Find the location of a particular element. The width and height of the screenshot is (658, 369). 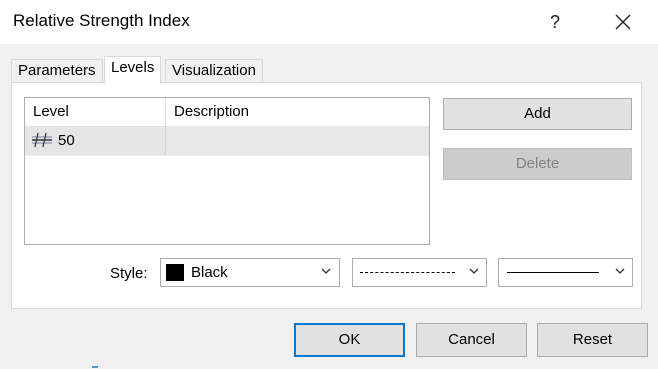

dashed-line-sample is located at coordinates (407, 272).